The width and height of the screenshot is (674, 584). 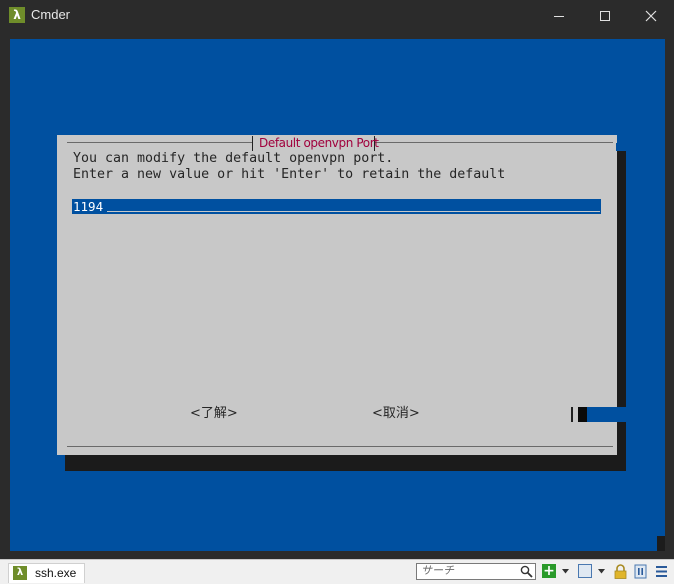 What do you see at coordinates (233, 158) in the screenshot?
I see `dialog-prompt-line-1: You can modify the default openvpn port.` at bounding box center [233, 158].